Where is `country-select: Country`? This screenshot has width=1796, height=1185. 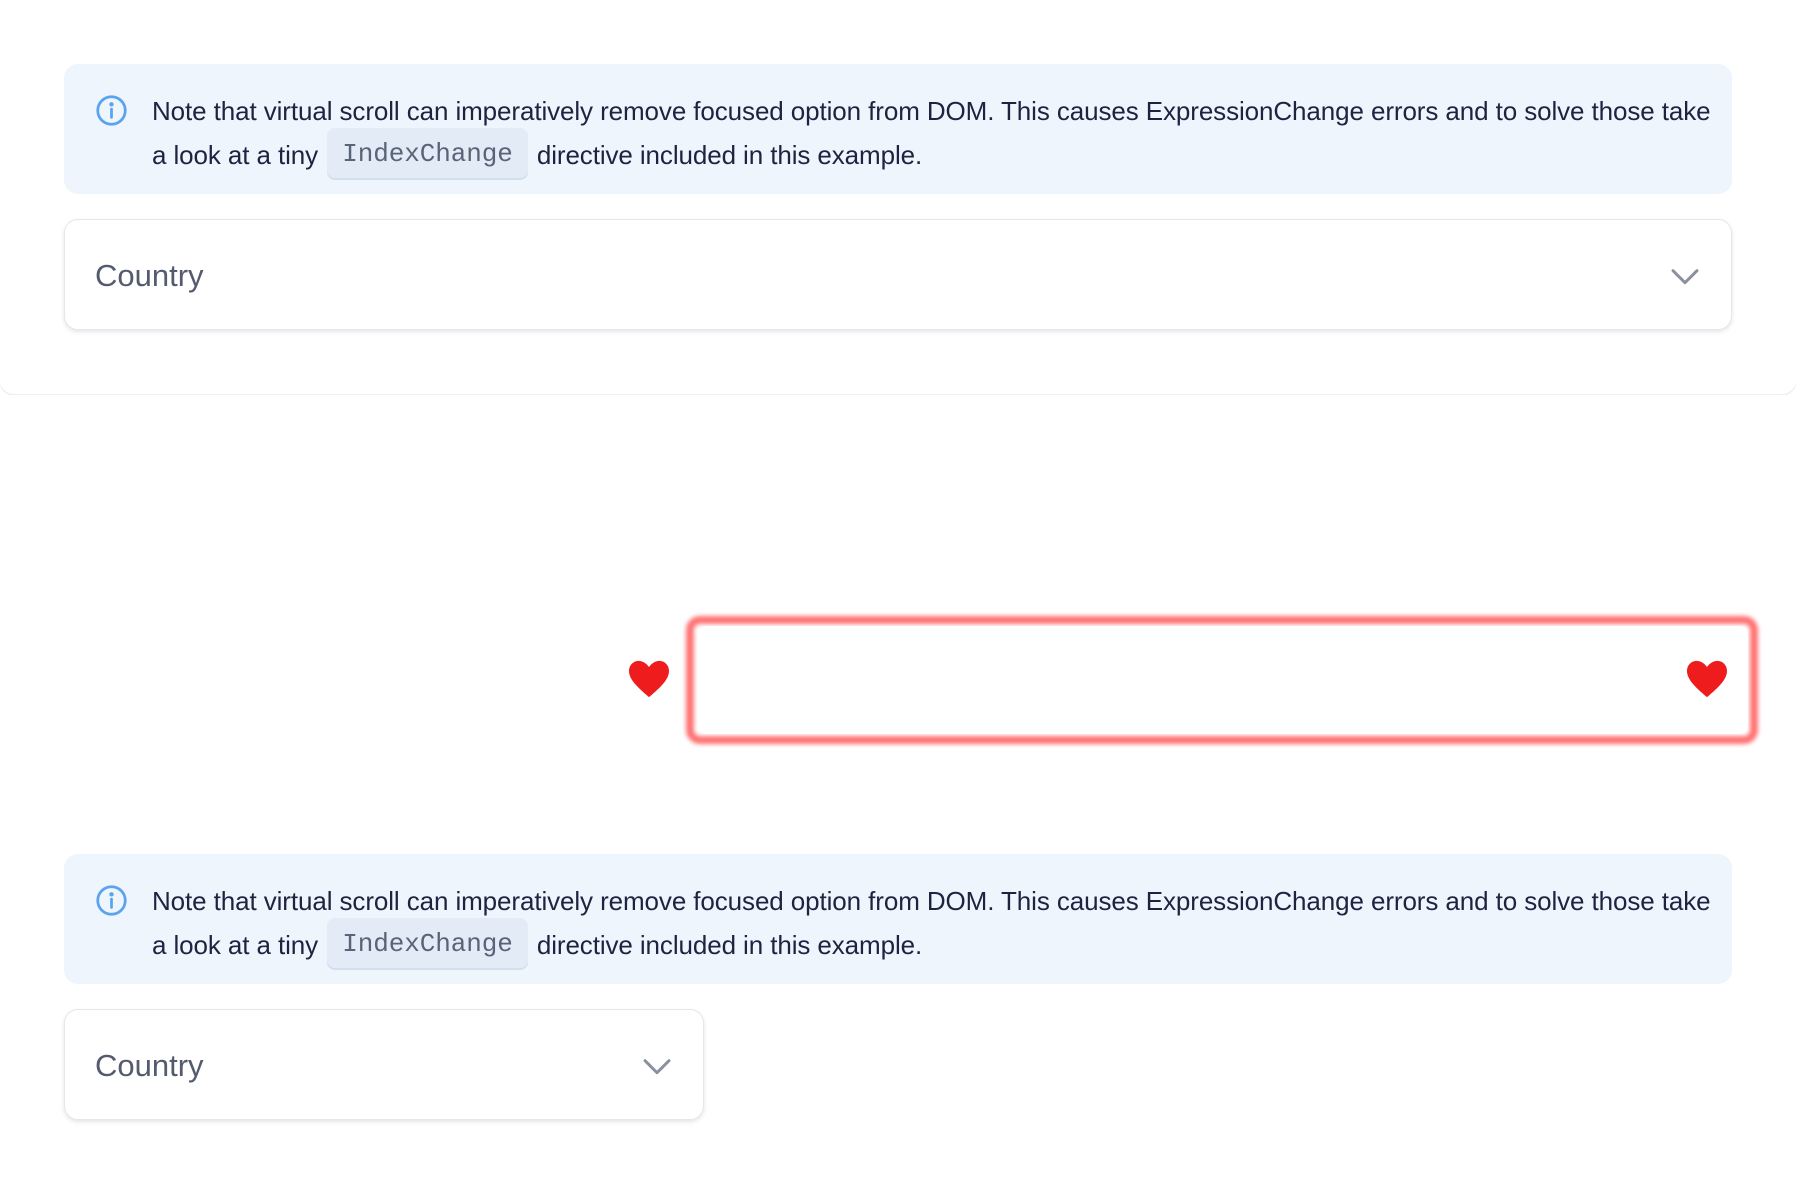 country-select: Country is located at coordinates (898, 274).